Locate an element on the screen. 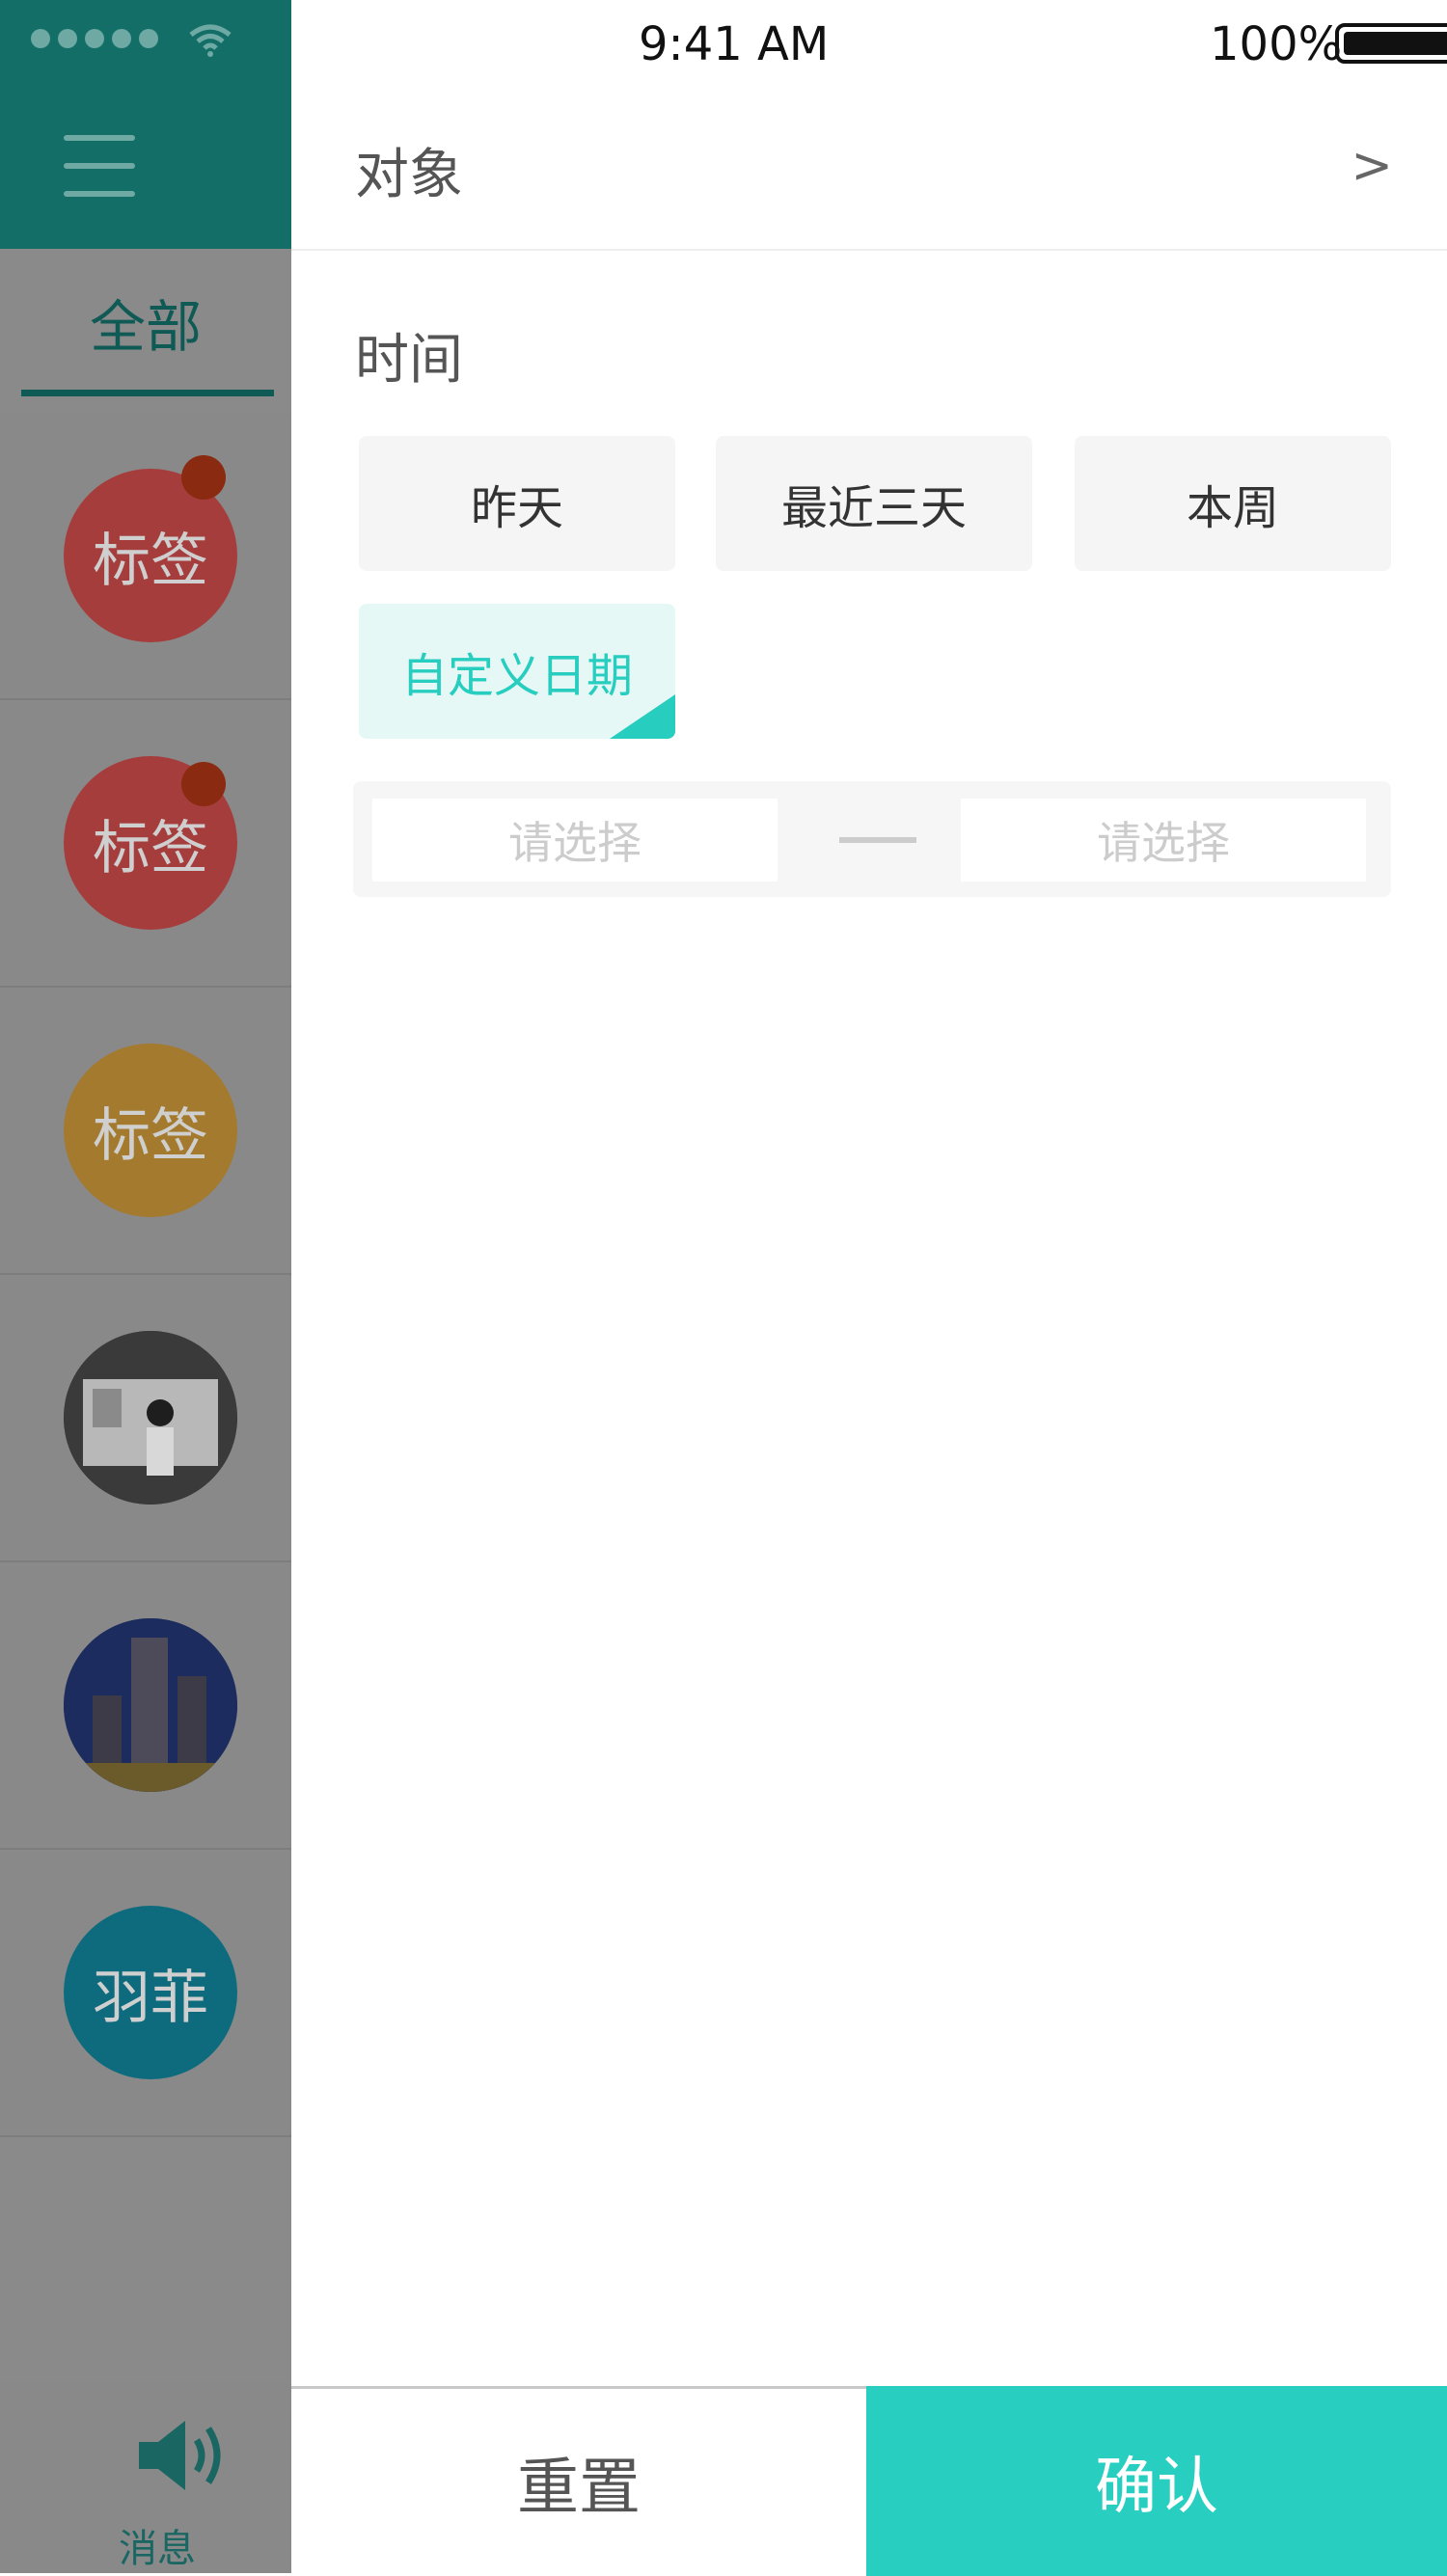  avatar-label: 羽菲 is located at coordinates (150, 1998).